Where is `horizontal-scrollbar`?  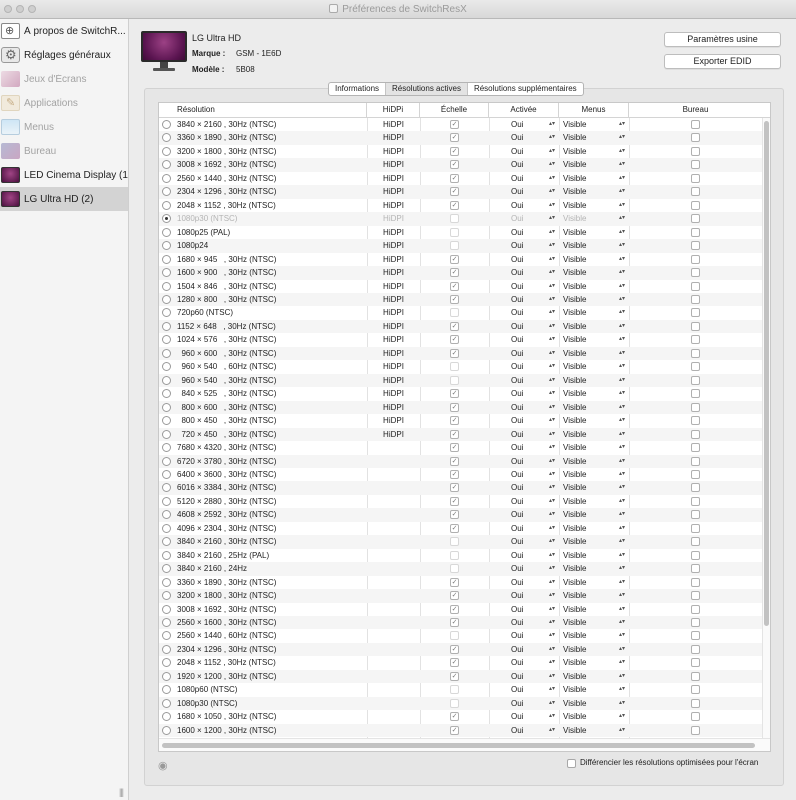 horizontal-scrollbar is located at coordinates (464, 744).